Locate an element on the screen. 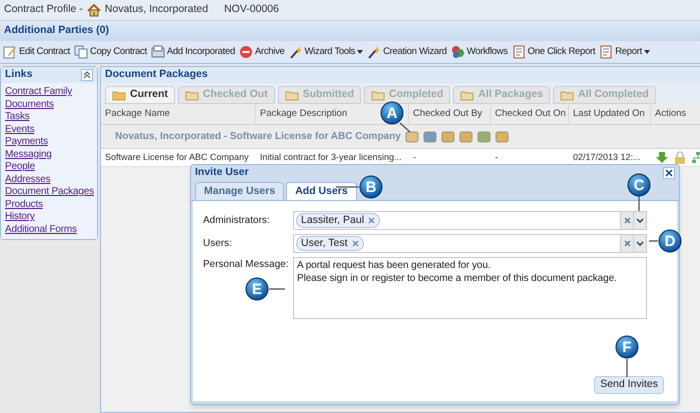 Image resolution: width=700 pixels, height=413 pixels. tab: Current is located at coordinates (140, 95).